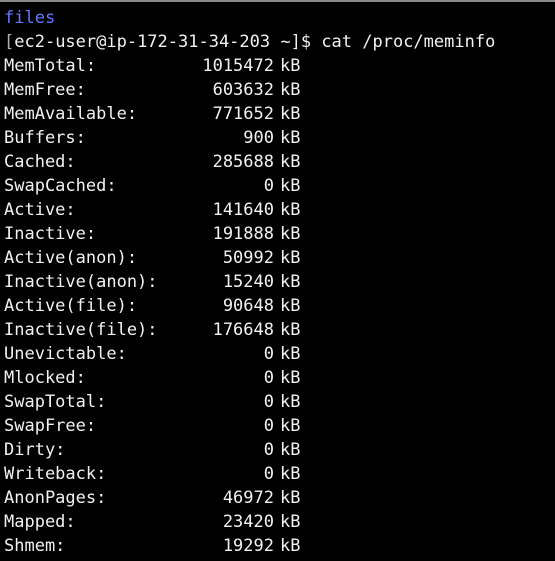 The width and height of the screenshot is (555, 561). What do you see at coordinates (238, 66) in the screenshot?
I see `meminfo-value: 1015472` at bounding box center [238, 66].